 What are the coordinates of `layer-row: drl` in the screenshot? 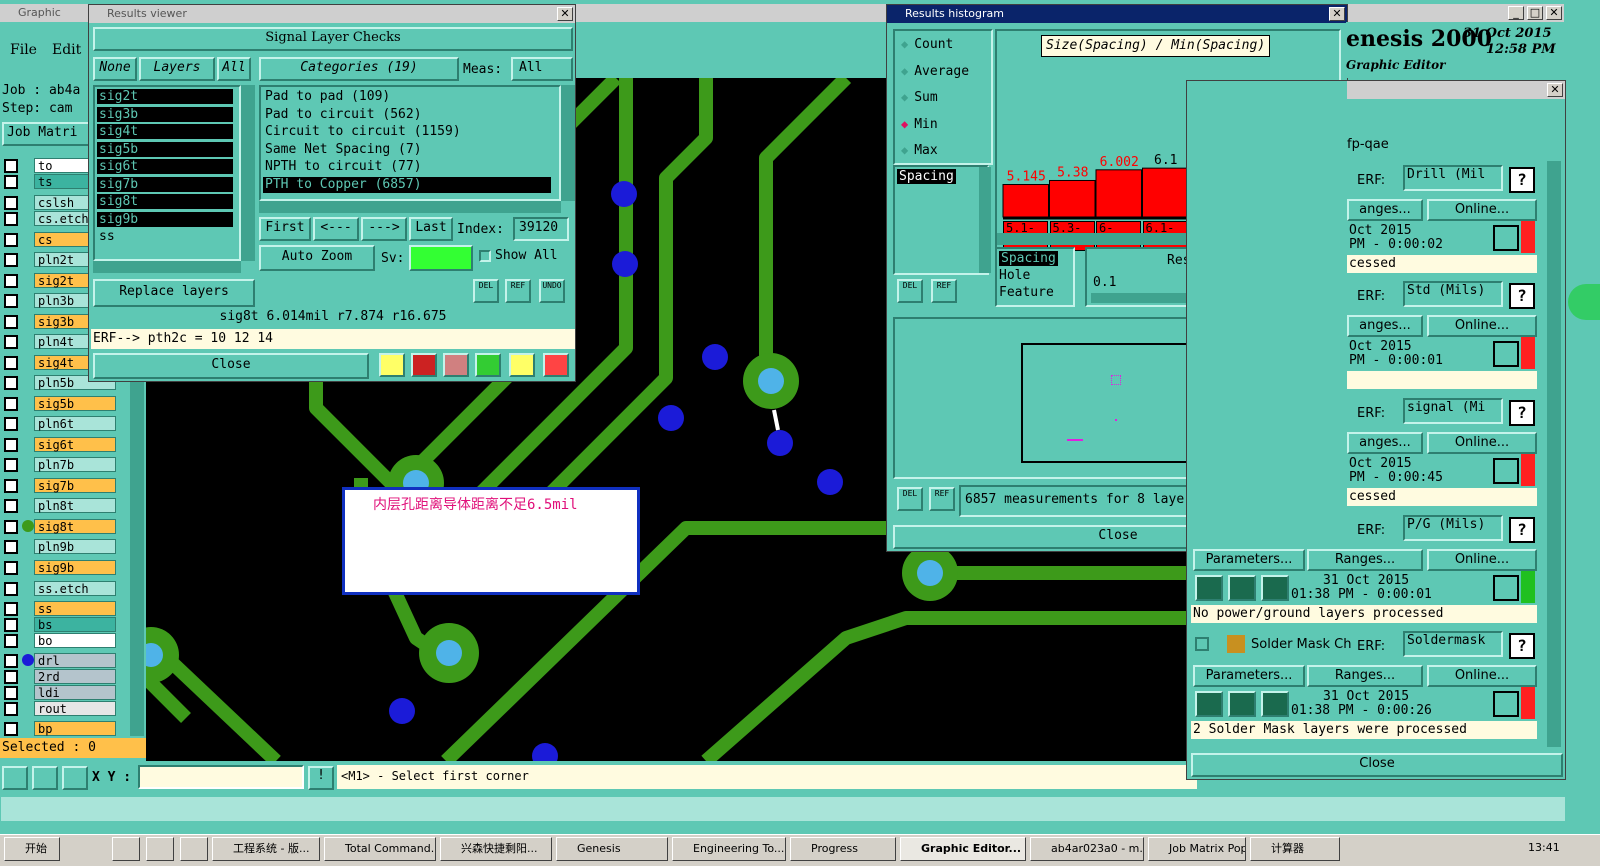 It's located at (60, 661).